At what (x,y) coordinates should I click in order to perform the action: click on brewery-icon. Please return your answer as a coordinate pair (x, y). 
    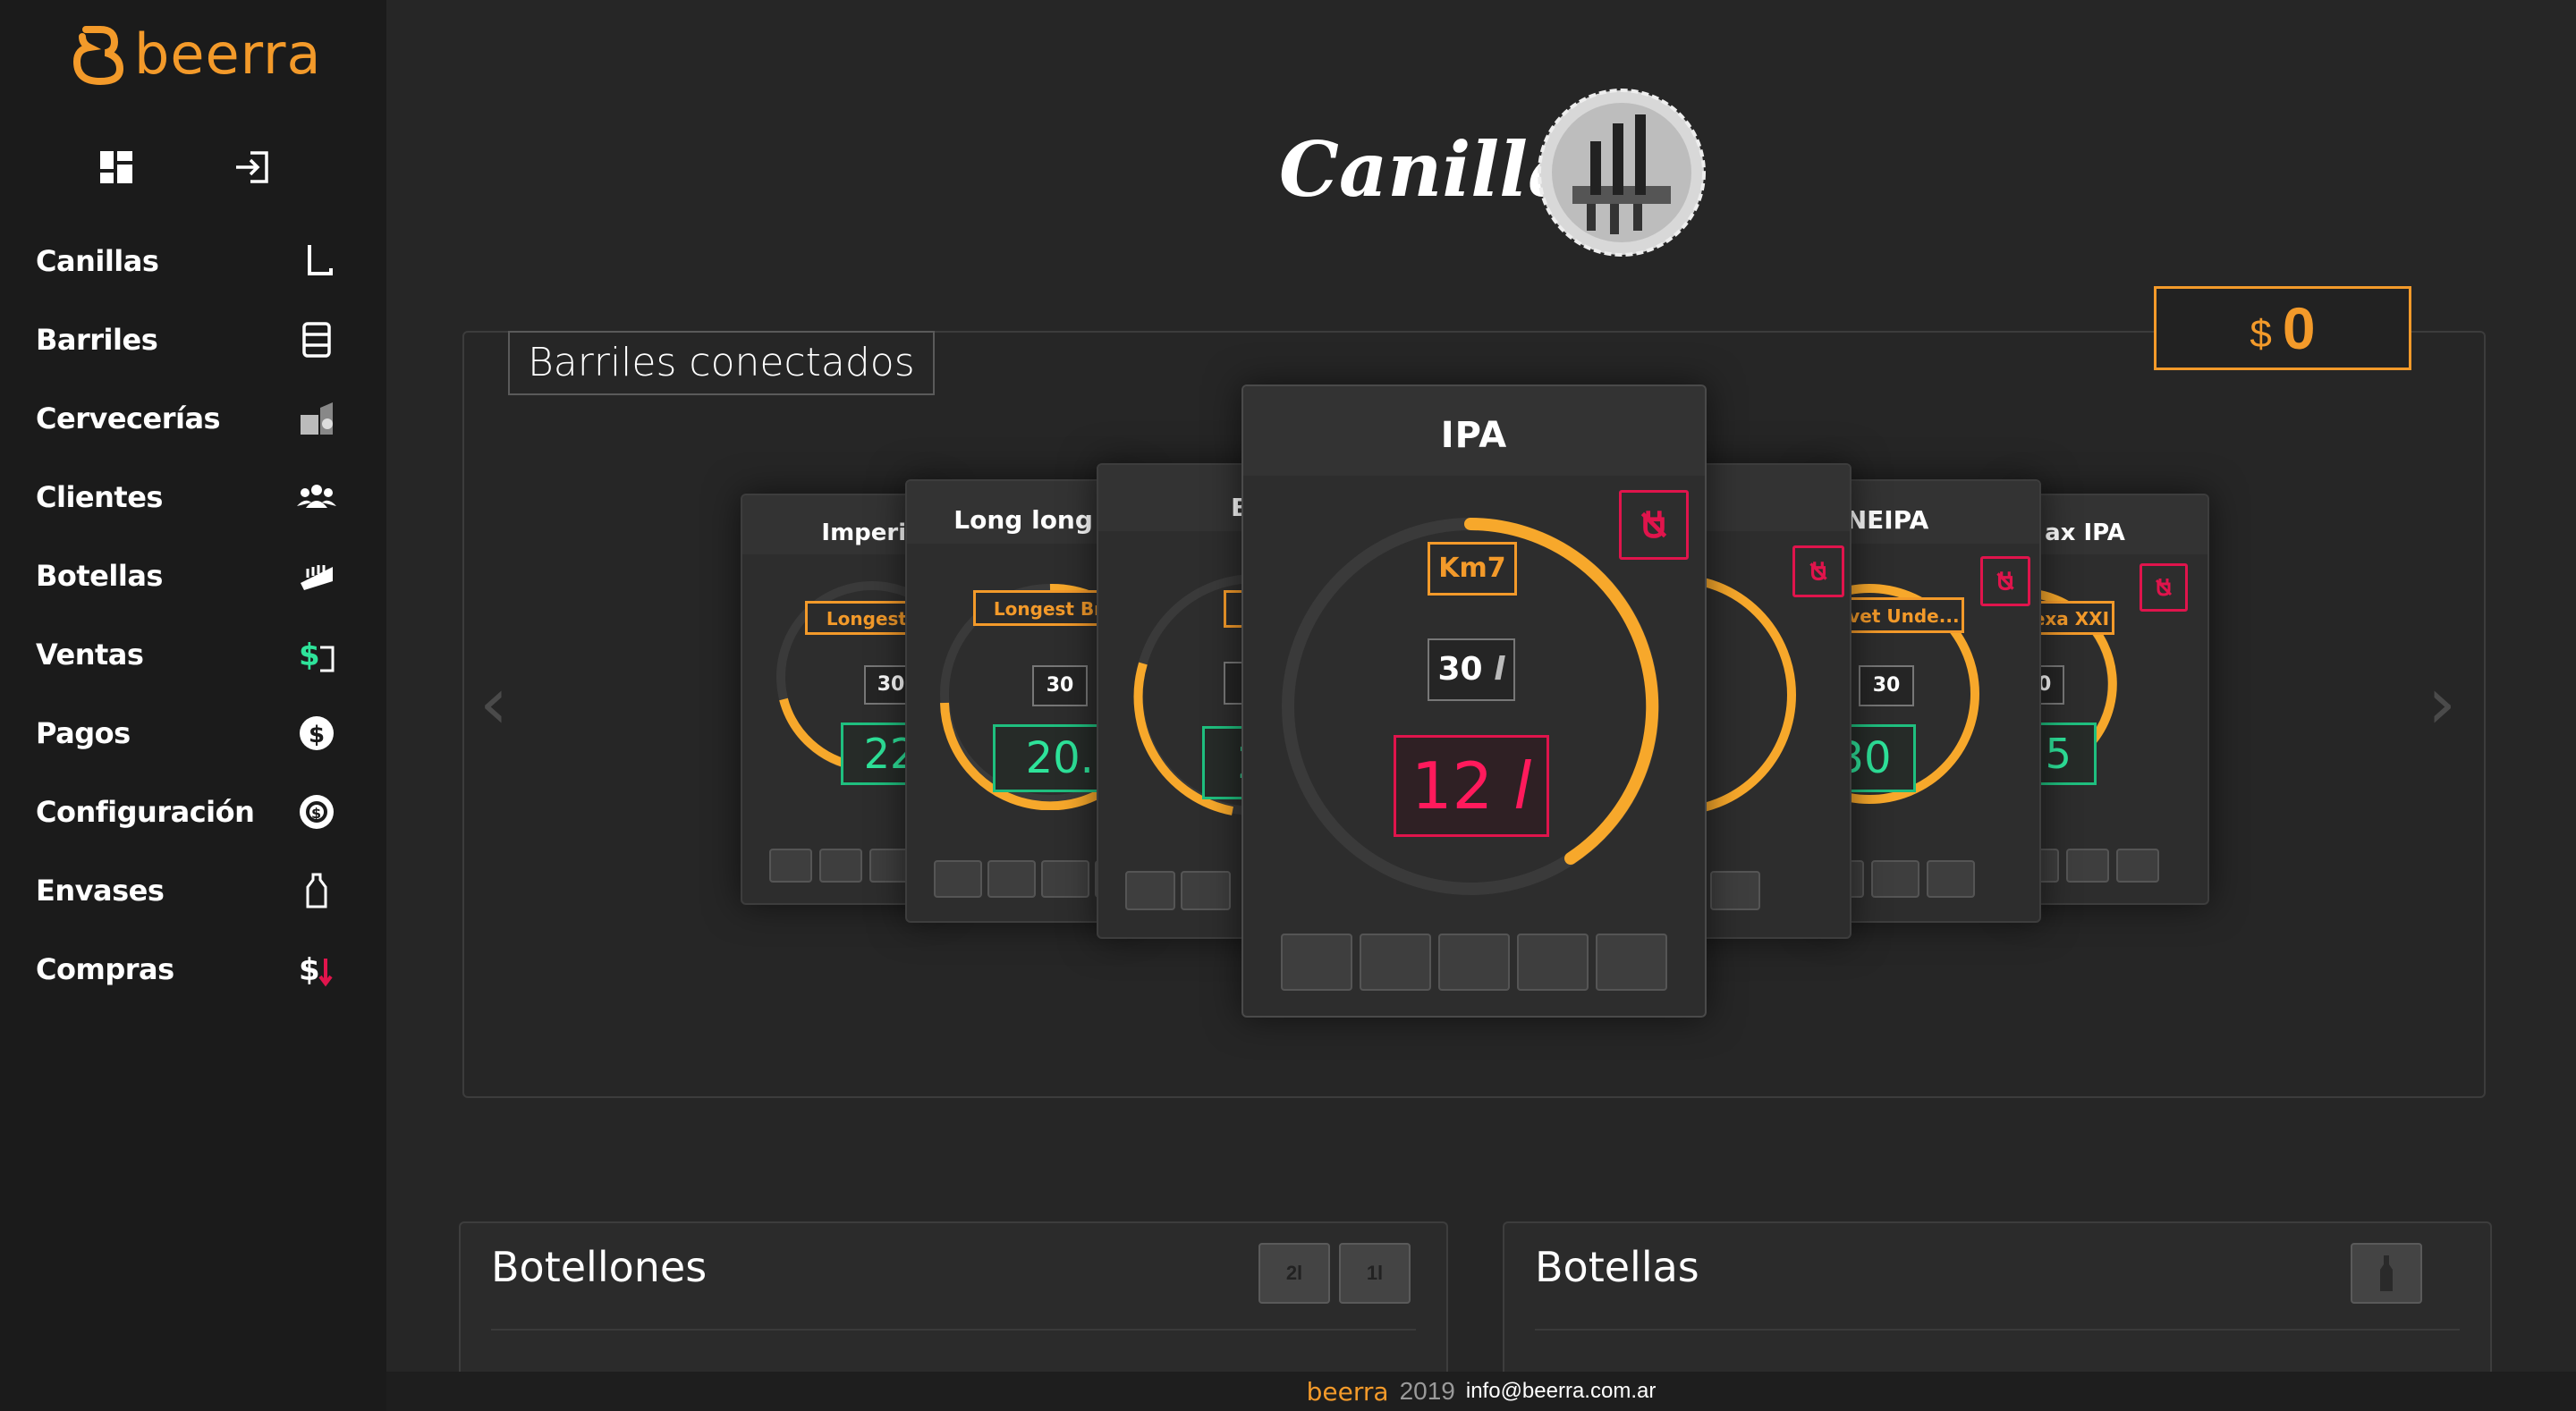
    Looking at the image, I should click on (317, 418).